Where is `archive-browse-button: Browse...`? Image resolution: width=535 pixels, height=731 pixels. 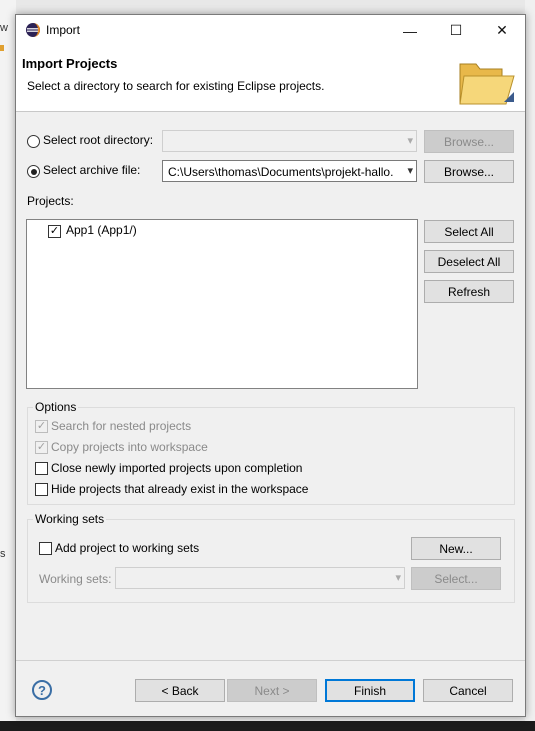
archive-browse-button: Browse... is located at coordinates (469, 171).